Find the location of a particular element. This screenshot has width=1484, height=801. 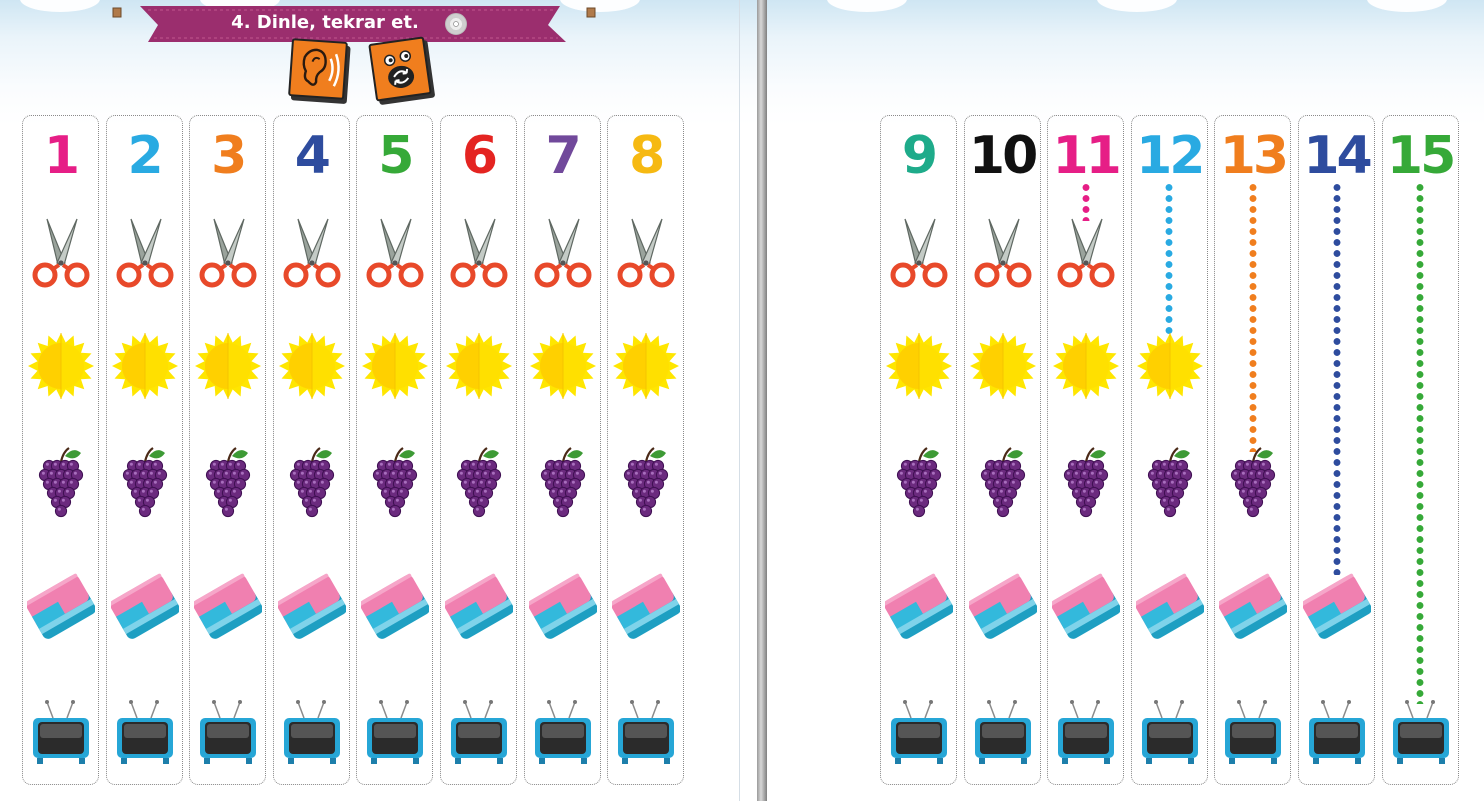

column-number: 15 is located at coordinates (1421, 156).